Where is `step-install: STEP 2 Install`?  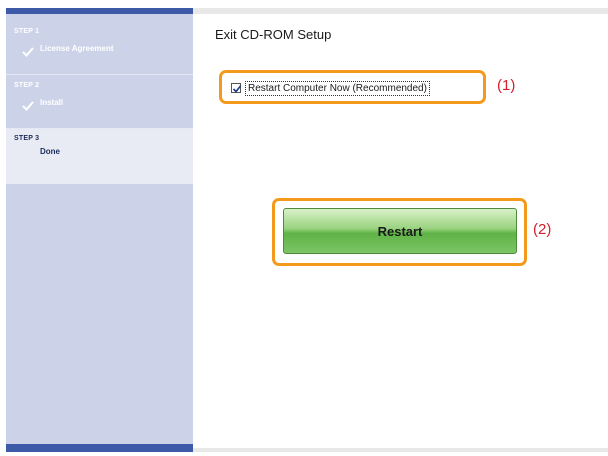 step-install: STEP 2 Install is located at coordinates (99, 102).